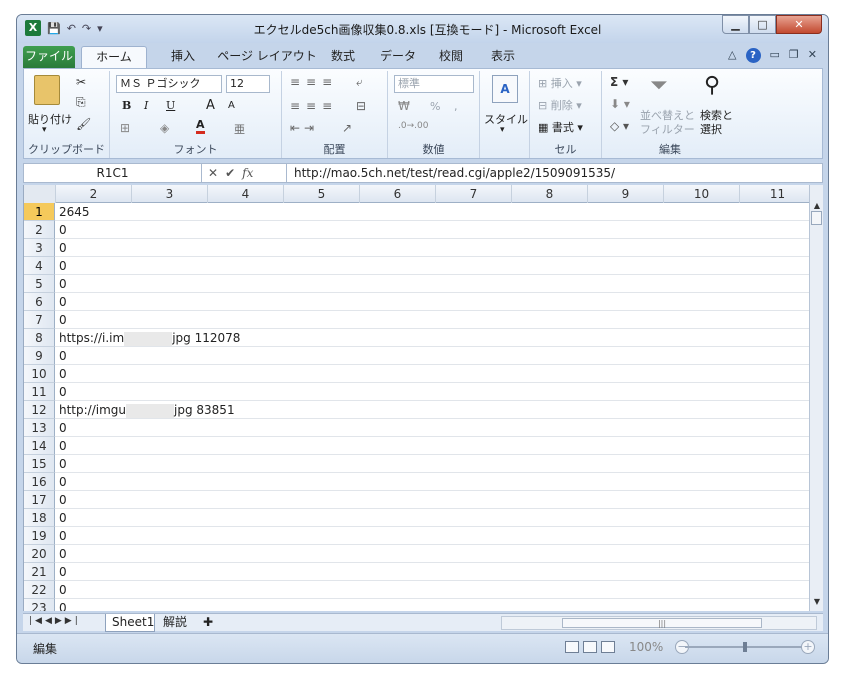 The width and height of the screenshot is (848, 686). What do you see at coordinates (39, 428) in the screenshot?
I see `row-header: 13` at bounding box center [39, 428].